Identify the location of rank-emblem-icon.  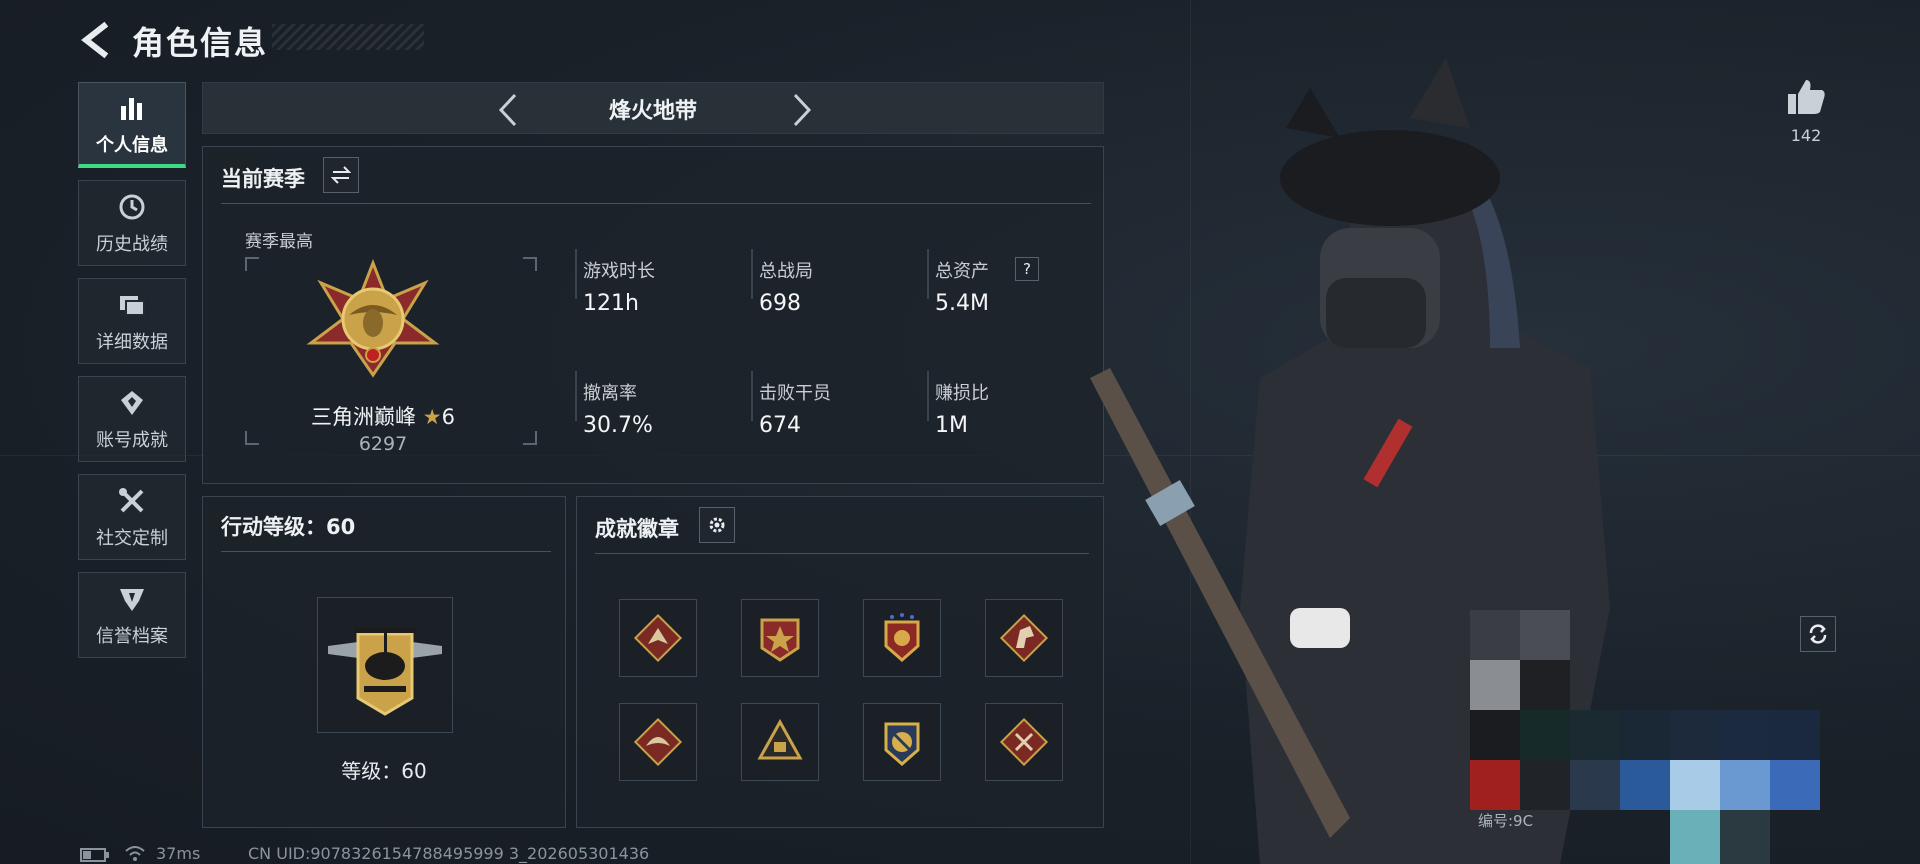
(373, 318).